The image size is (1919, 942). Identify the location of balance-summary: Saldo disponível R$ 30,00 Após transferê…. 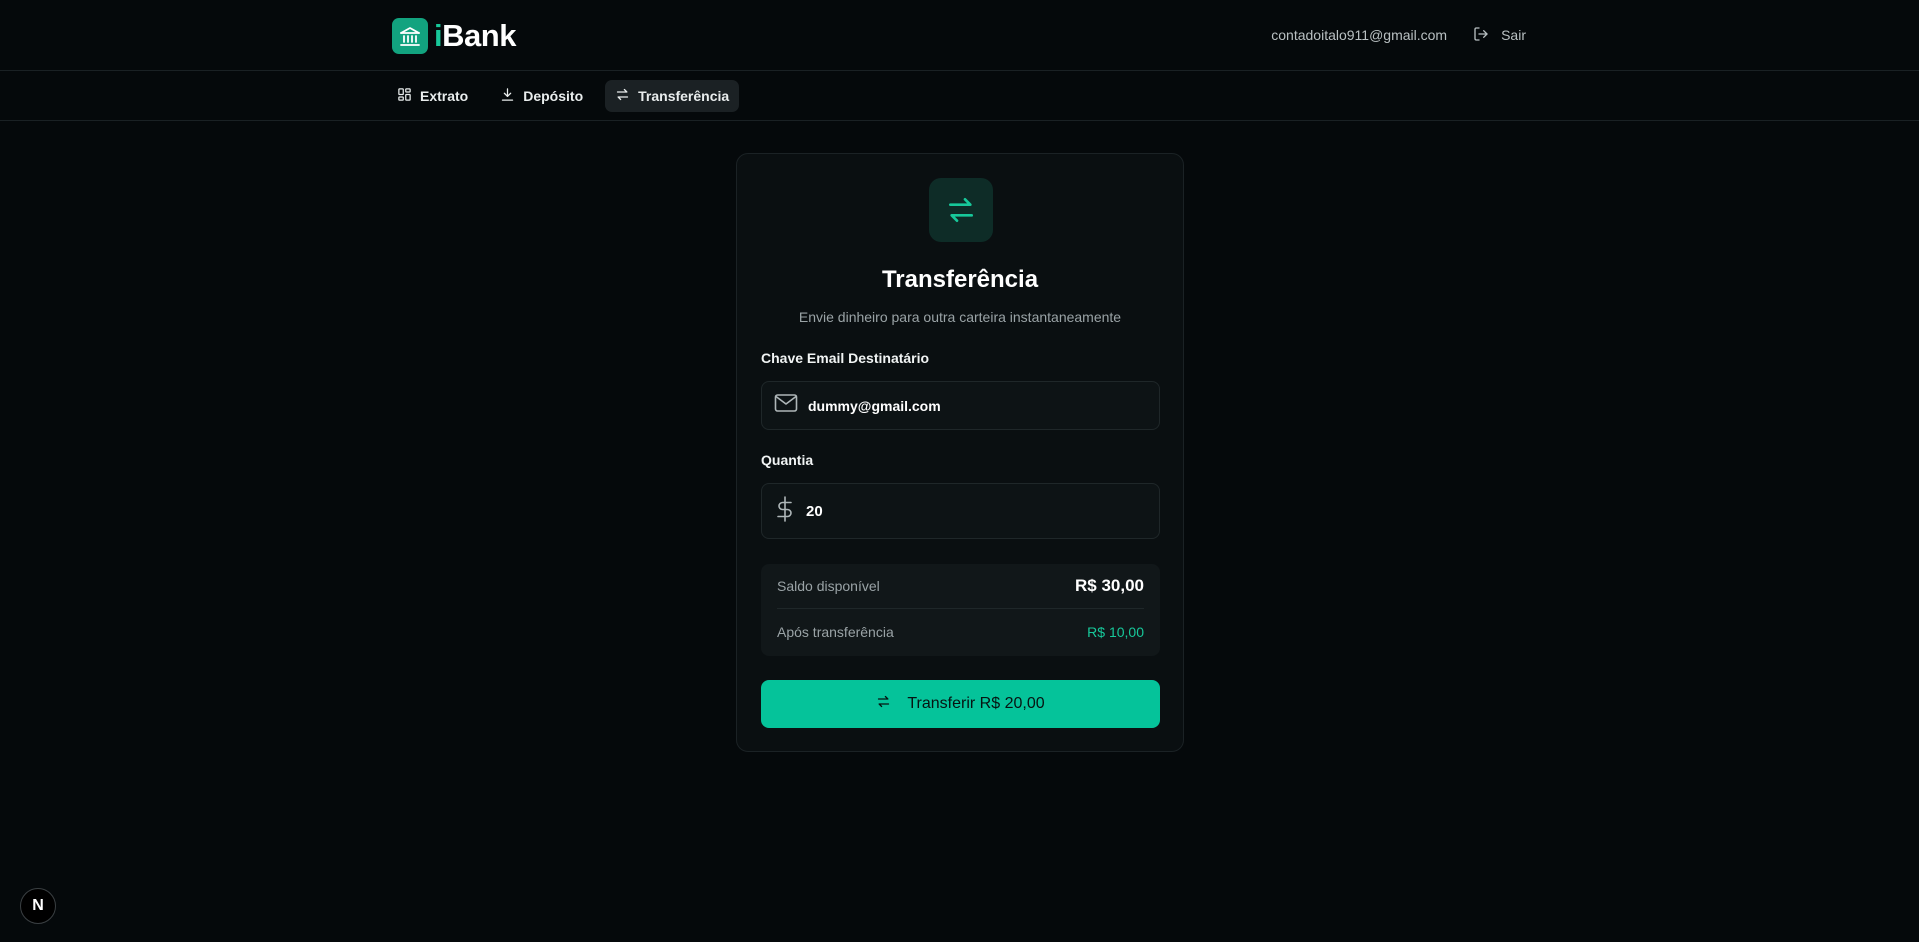
(960, 610).